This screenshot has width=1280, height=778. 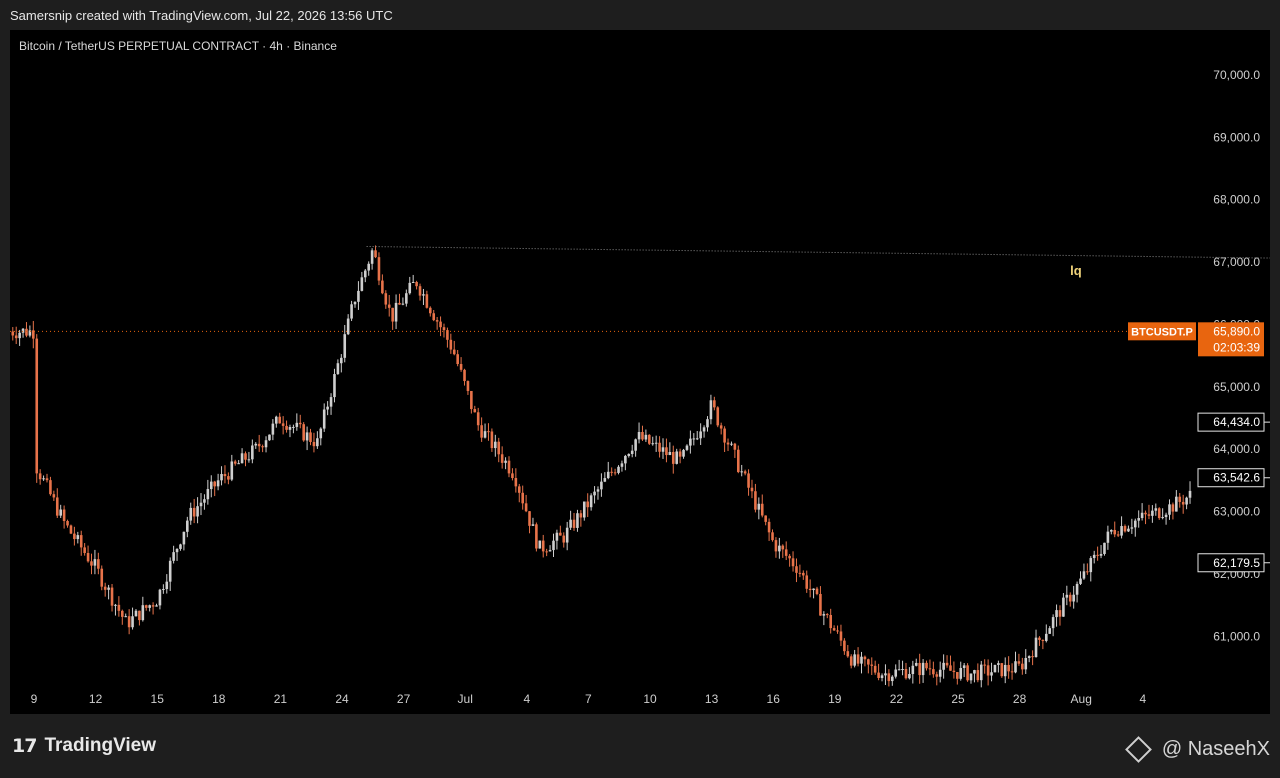 What do you see at coordinates (84, 746) in the screenshot?
I see `tradingview-logo: 17 TradingView` at bounding box center [84, 746].